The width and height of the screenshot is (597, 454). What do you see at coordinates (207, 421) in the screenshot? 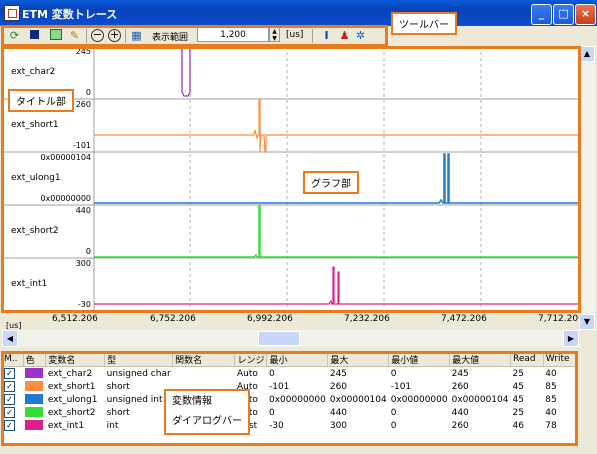
I see `variable-info-line2: ダイアログバー` at bounding box center [207, 421].